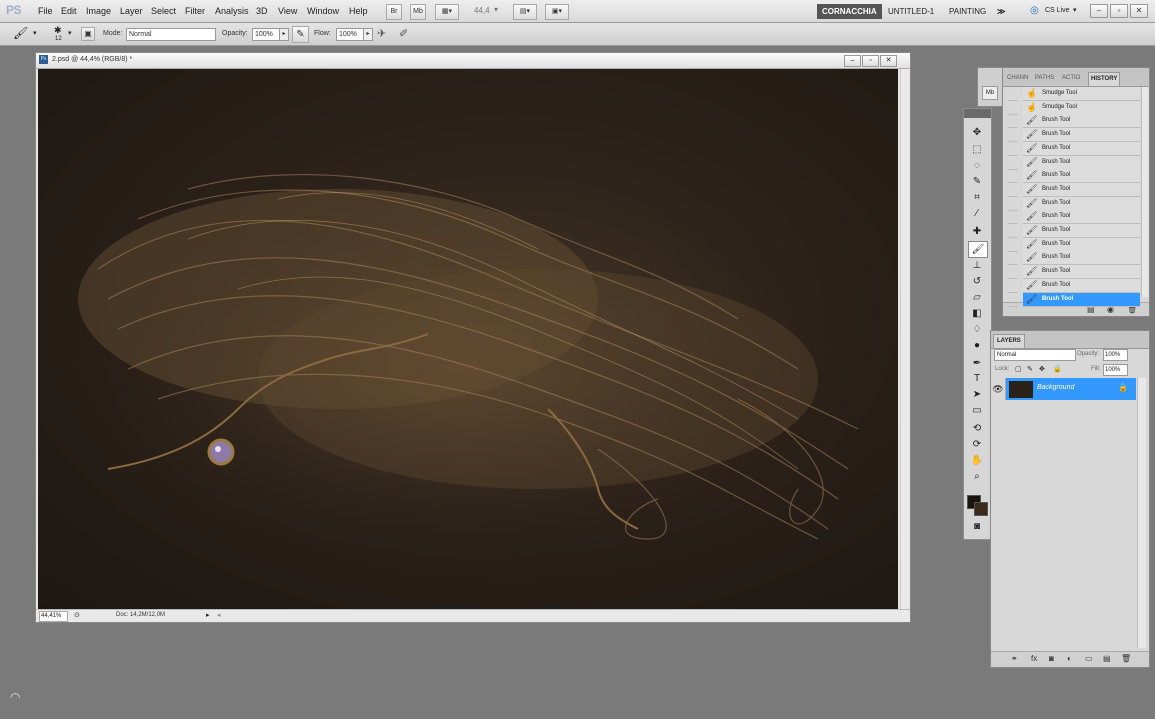 The height and width of the screenshot is (719, 1155). What do you see at coordinates (1115, 355) in the screenshot?
I see `layer-opacity-field: 100%` at bounding box center [1115, 355].